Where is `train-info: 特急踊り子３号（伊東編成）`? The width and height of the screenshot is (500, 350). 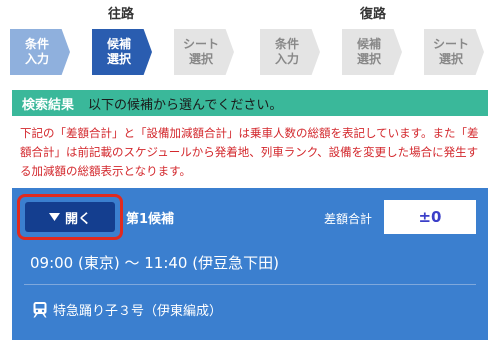
train-info: 特急踊り子３号（伊東編成） is located at coordinates (127, 309).